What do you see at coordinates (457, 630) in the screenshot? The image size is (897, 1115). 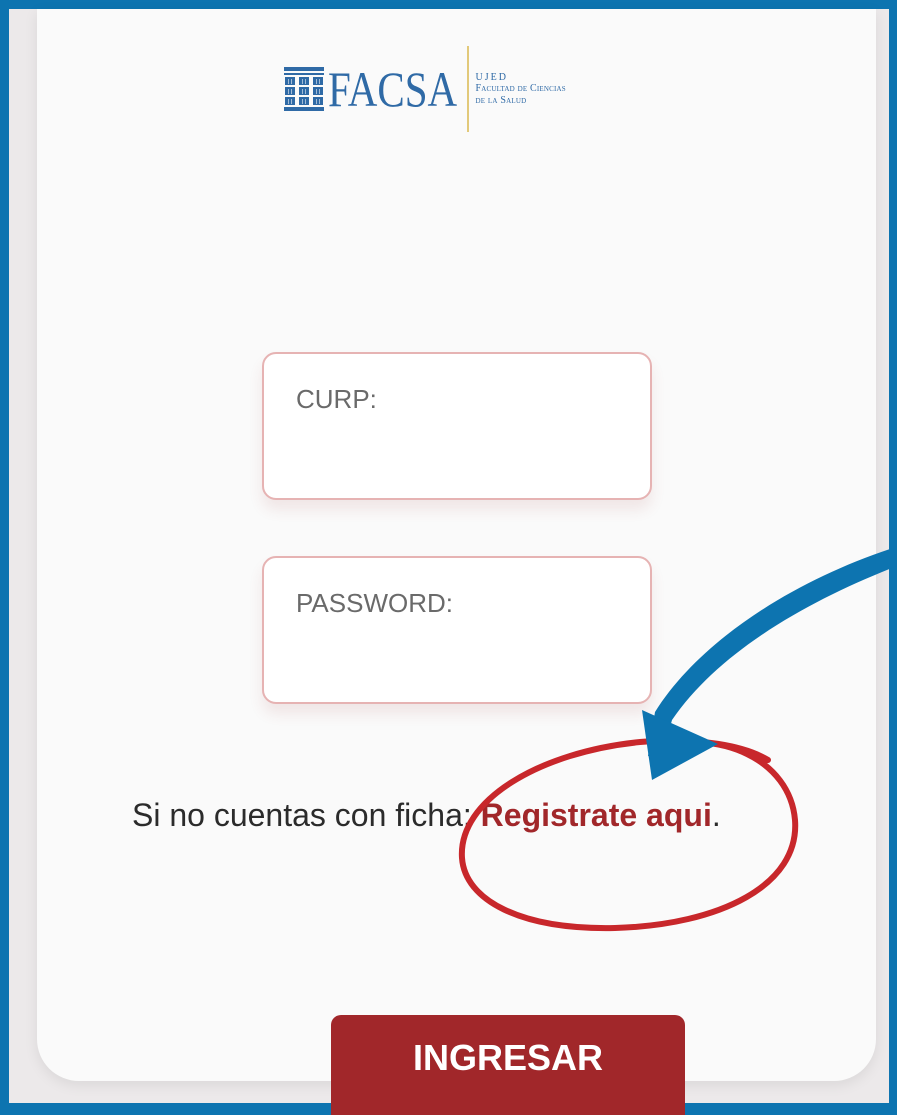 I see `password-field-box` at bounding box center [457, 630].